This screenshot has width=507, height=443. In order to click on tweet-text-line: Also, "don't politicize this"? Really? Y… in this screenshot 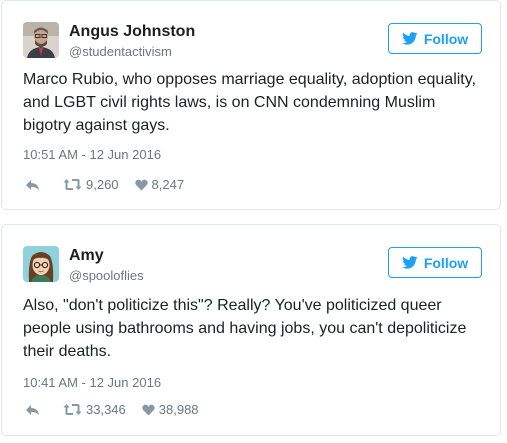, I will do `click(232, 305)`.